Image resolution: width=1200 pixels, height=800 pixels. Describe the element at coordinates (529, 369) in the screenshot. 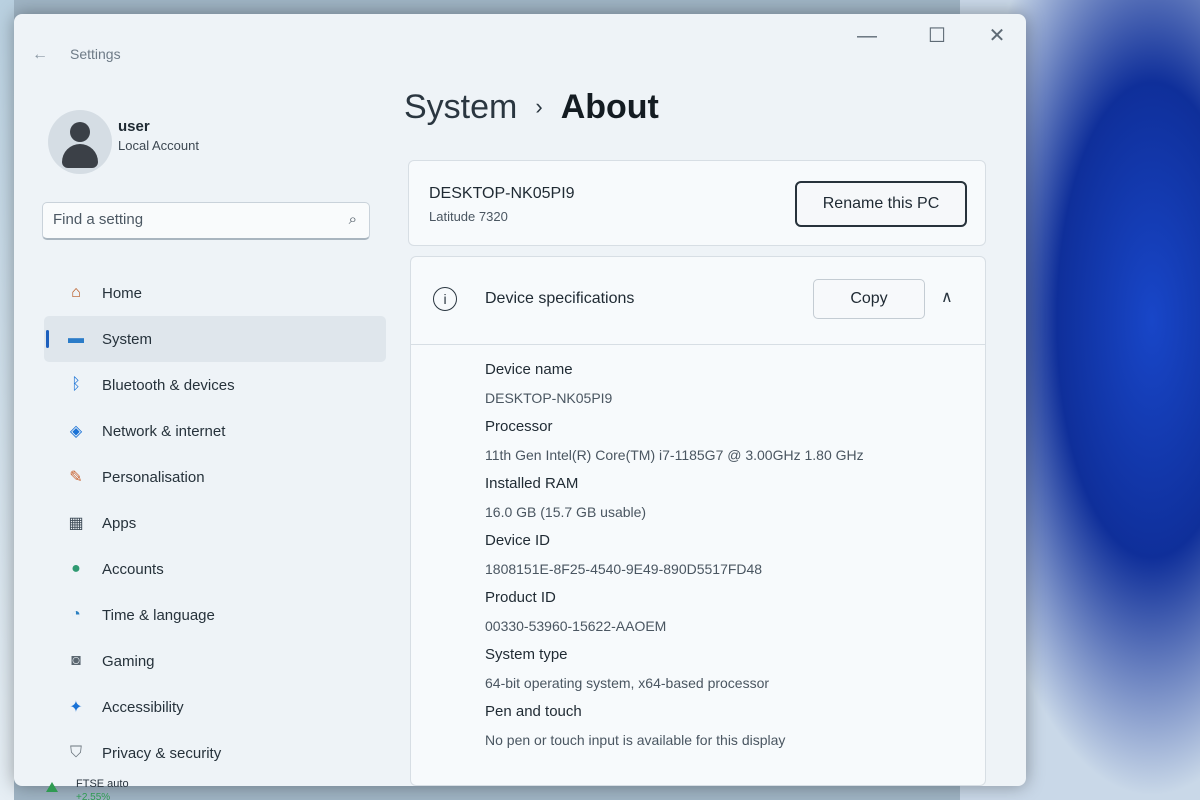

I see `spec-label: Device name` at that location.